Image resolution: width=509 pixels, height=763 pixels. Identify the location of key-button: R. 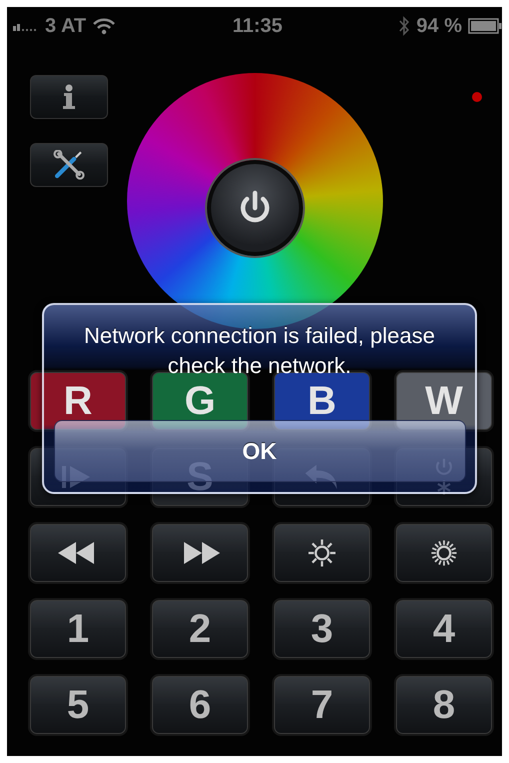
(78, 401).